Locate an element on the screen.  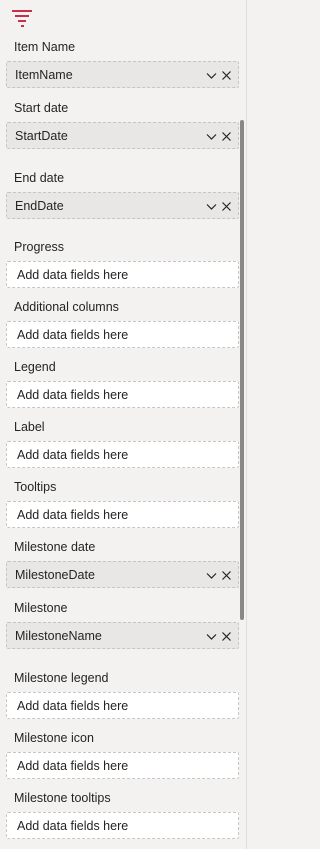
field-label: End date is located at coordinates (39, 178).